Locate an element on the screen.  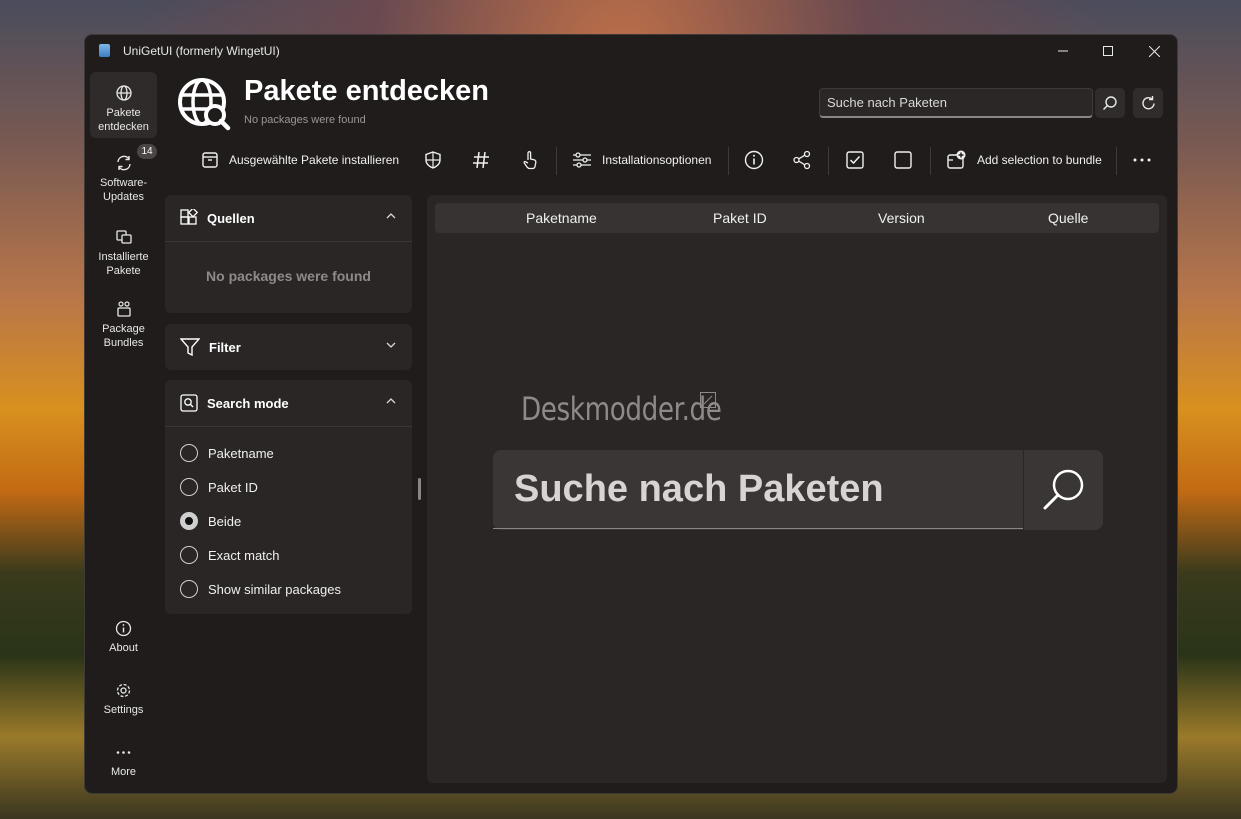
watermark-text: Deskmodder.de is located at coordinates (621, 409).